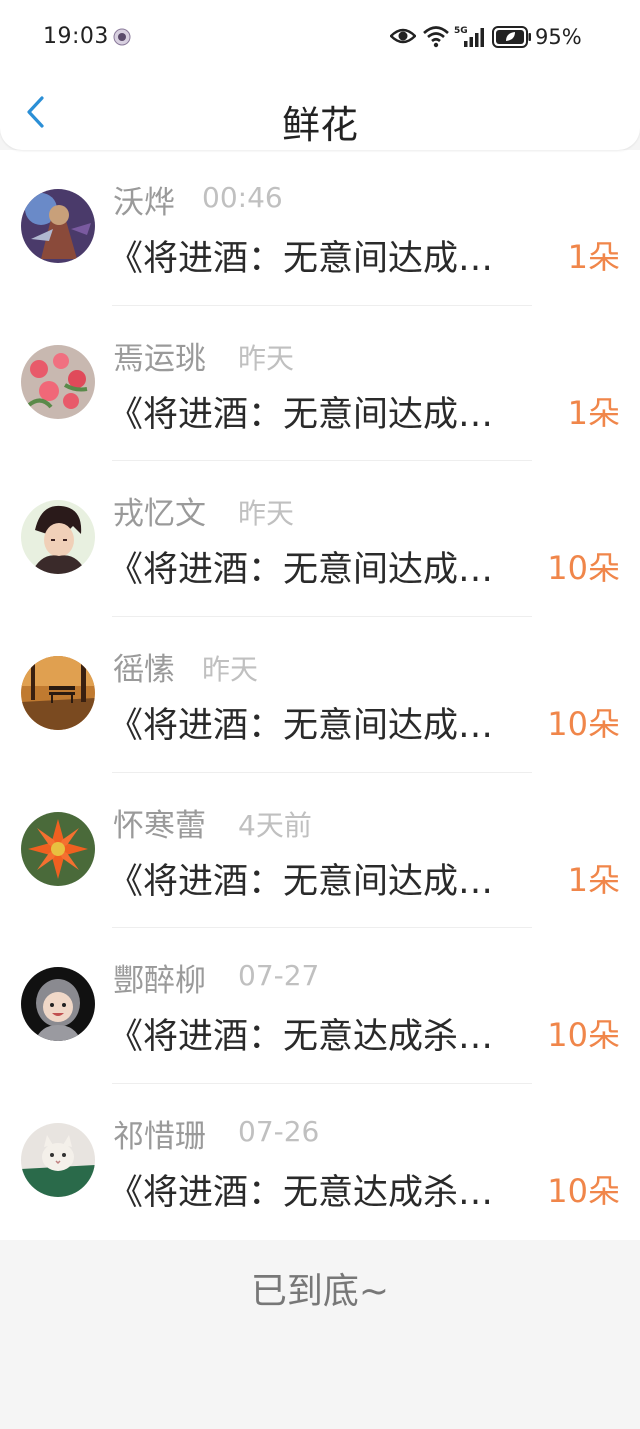  I want to click on status-icons: 5G 95%, so click(494, 38).